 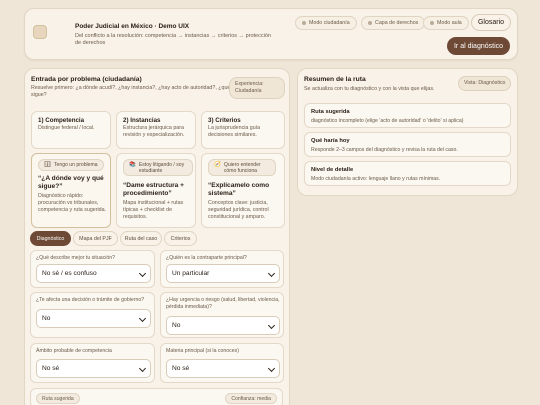 I want to click on experience-tag: Experiencia: Ciudadanía, so click(x=257, y=88).